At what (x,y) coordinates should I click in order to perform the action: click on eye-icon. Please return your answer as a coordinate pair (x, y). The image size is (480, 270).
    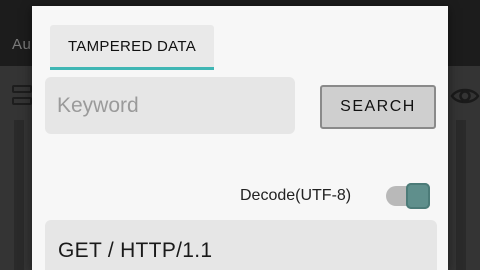
    Looking at the image, I should click on (465, 96).